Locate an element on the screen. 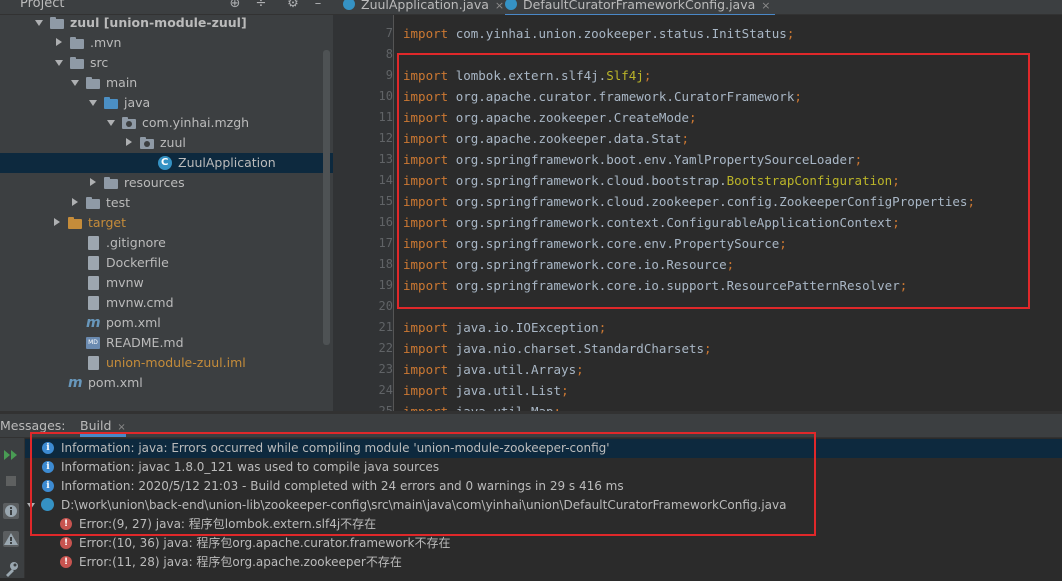  locate-icon: ⊕ is located at coordinates (235, 6).